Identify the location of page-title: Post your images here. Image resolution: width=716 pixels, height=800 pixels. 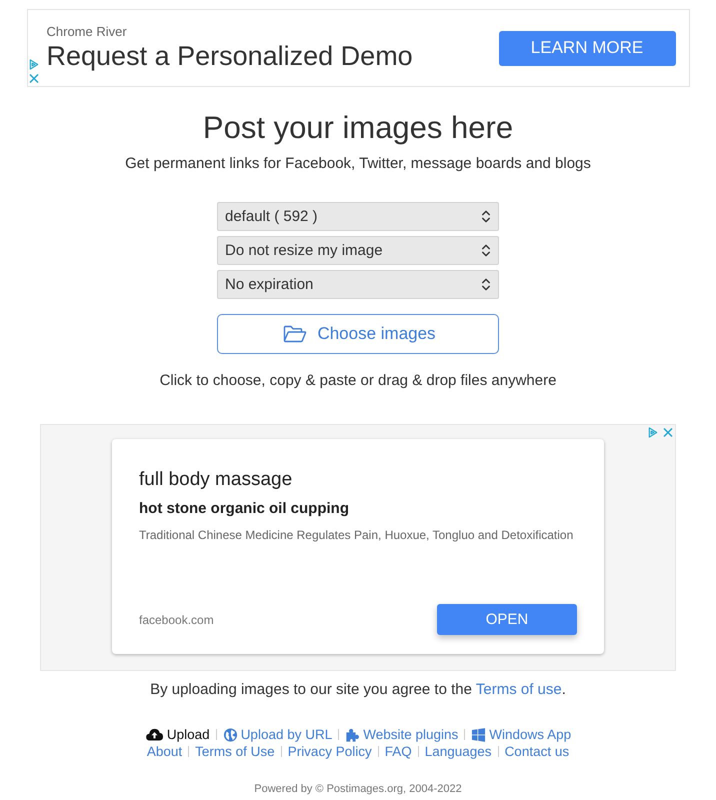
(358, 128).